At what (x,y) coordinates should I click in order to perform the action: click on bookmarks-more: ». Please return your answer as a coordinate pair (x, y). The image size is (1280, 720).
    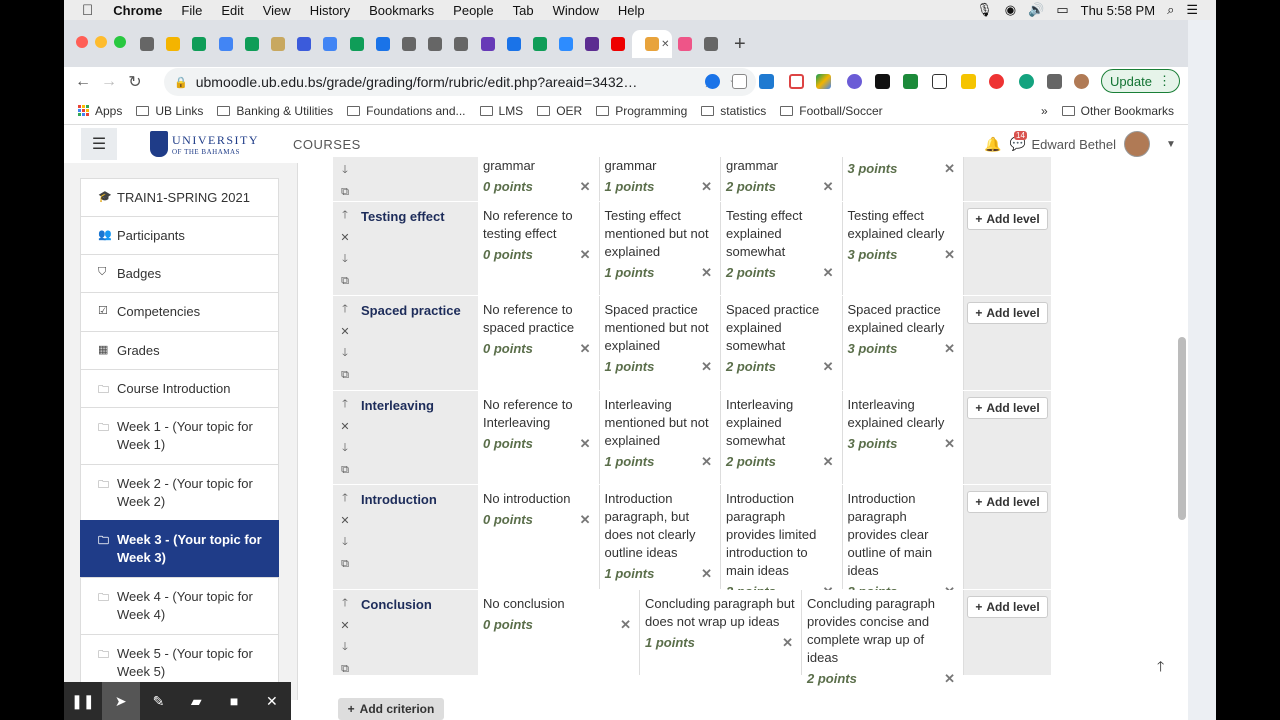
    Looking at the image, I should click on (1044, 111).